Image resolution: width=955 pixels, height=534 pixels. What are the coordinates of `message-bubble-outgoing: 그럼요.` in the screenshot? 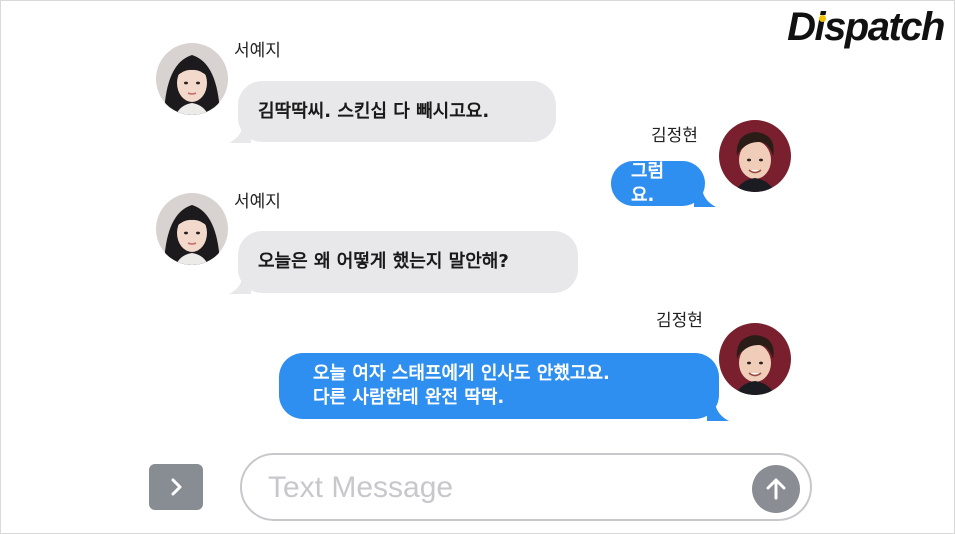 It's located at (658, 183).